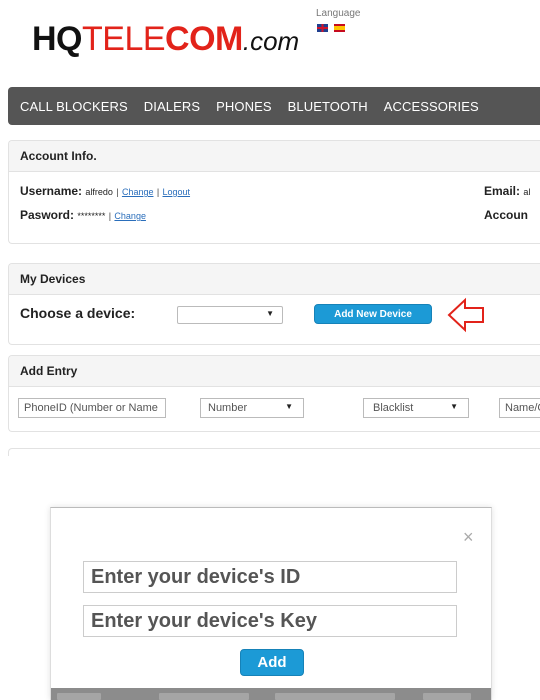  Describe the element at coordinates (338, 13) in the screenshot. I see `language-label: Language` at that location.